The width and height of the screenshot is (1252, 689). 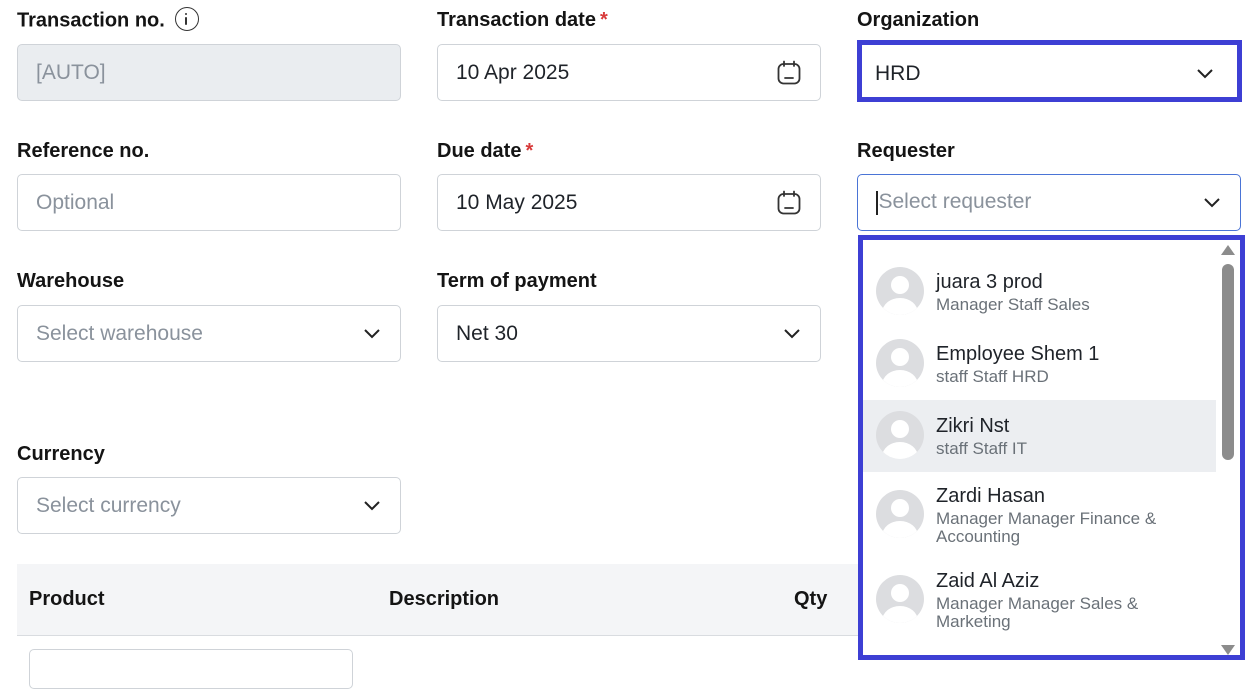 What do you see at coordinates (516, 20) in the screenshot?
I see `transaction-date-label-text: Transaction date` at bounding box center [516, 20].